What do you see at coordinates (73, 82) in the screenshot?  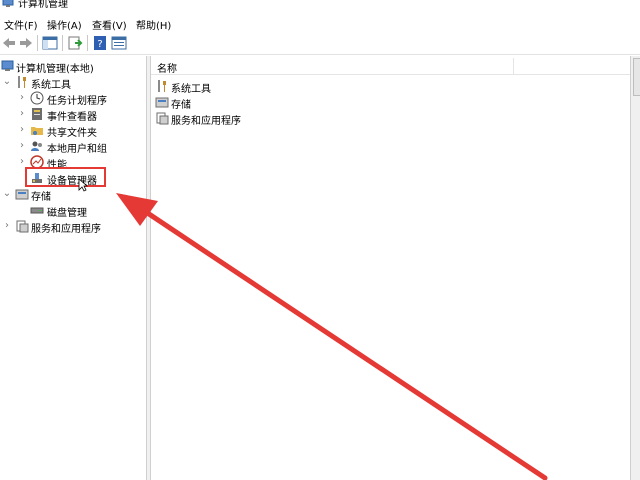 I see `tree-item-system-tools: ⌄ 系统工具` at bounding box center [73, 82].